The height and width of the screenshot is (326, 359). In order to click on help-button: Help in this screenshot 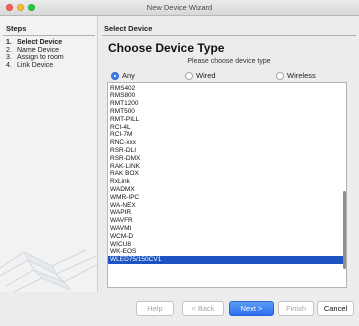, I will do `click(155, 308)`.